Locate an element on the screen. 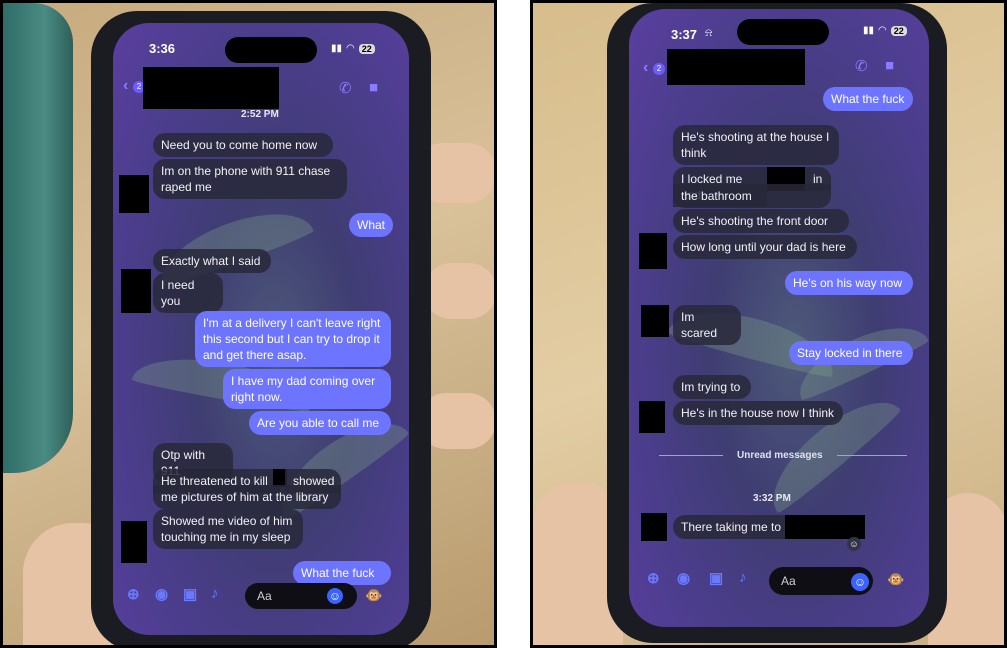 This screenshot has height=648, width=1007. message-bubble: Are you able to call me is located at coordinates (320, 423).